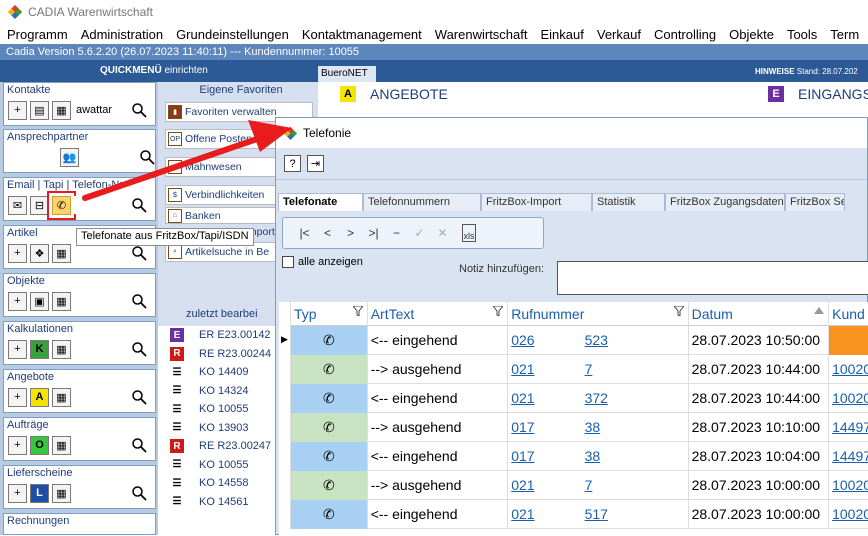  I want to click on grid-icon: ▣, so click(39, 301).